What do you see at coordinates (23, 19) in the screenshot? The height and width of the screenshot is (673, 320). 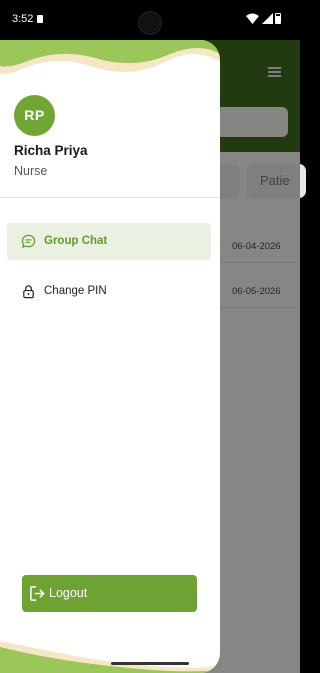 I see `status-time: 3:52` at bounding box center [23, 19].